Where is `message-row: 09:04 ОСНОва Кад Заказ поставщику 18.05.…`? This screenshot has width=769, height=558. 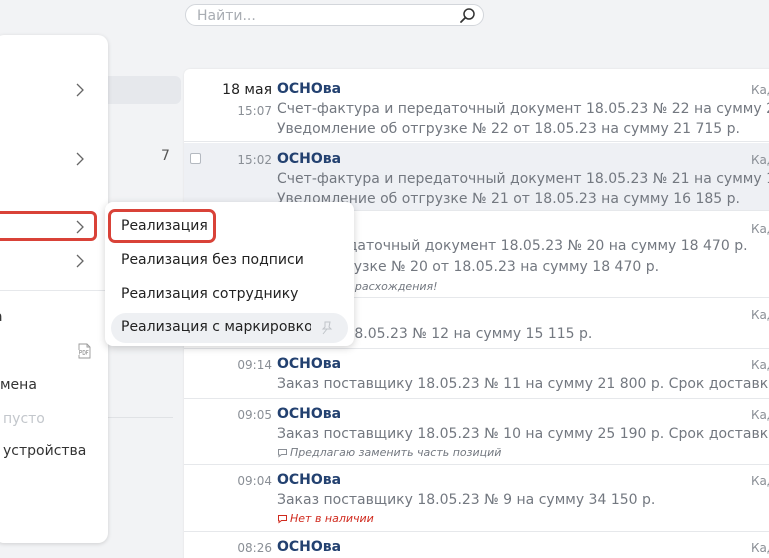 message-row: 09:04 ОСНОва Кад Заказ поставщику 18.05.… is located at coordinates (476, 499).